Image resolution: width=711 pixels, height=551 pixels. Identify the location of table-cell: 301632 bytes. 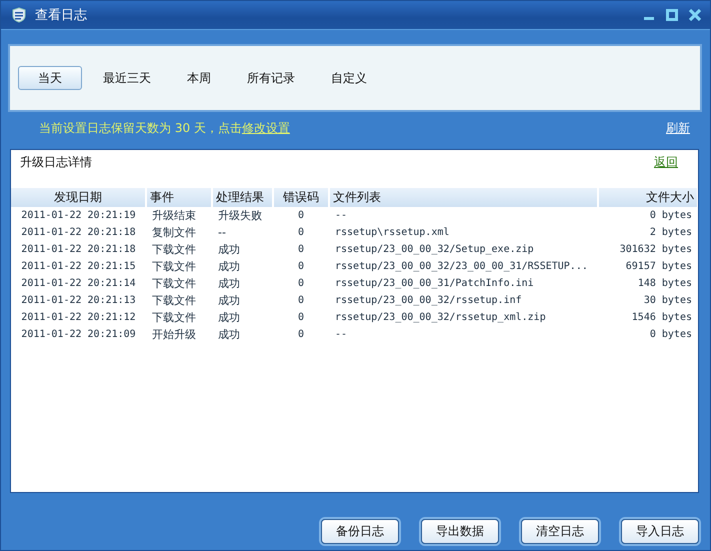
(656, 249).